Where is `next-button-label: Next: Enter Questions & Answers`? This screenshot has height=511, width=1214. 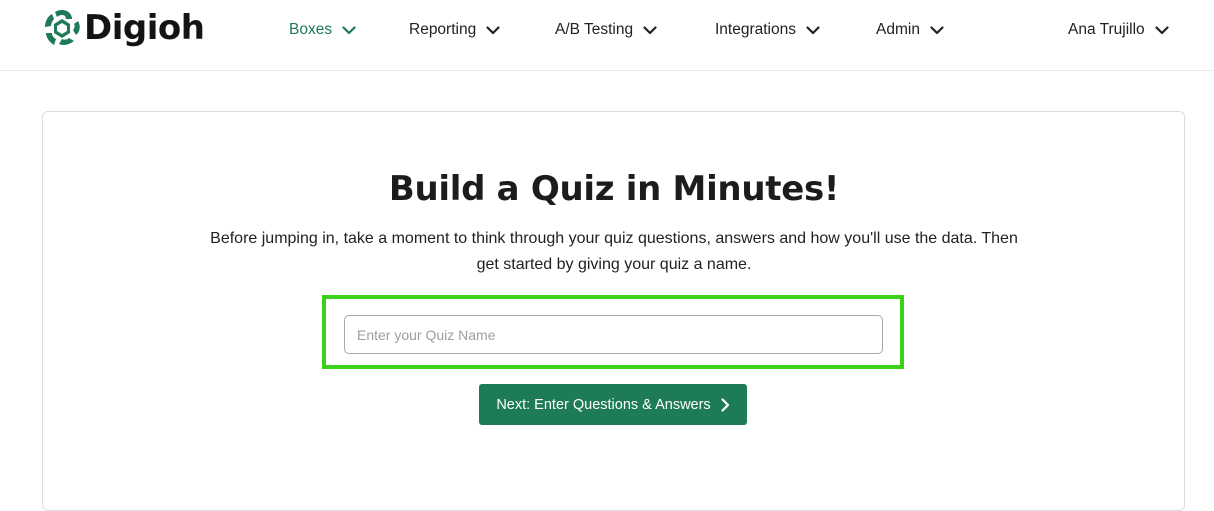
next-button-label: Next: Enter Questions & Answers is located at coordinates (603, 404).